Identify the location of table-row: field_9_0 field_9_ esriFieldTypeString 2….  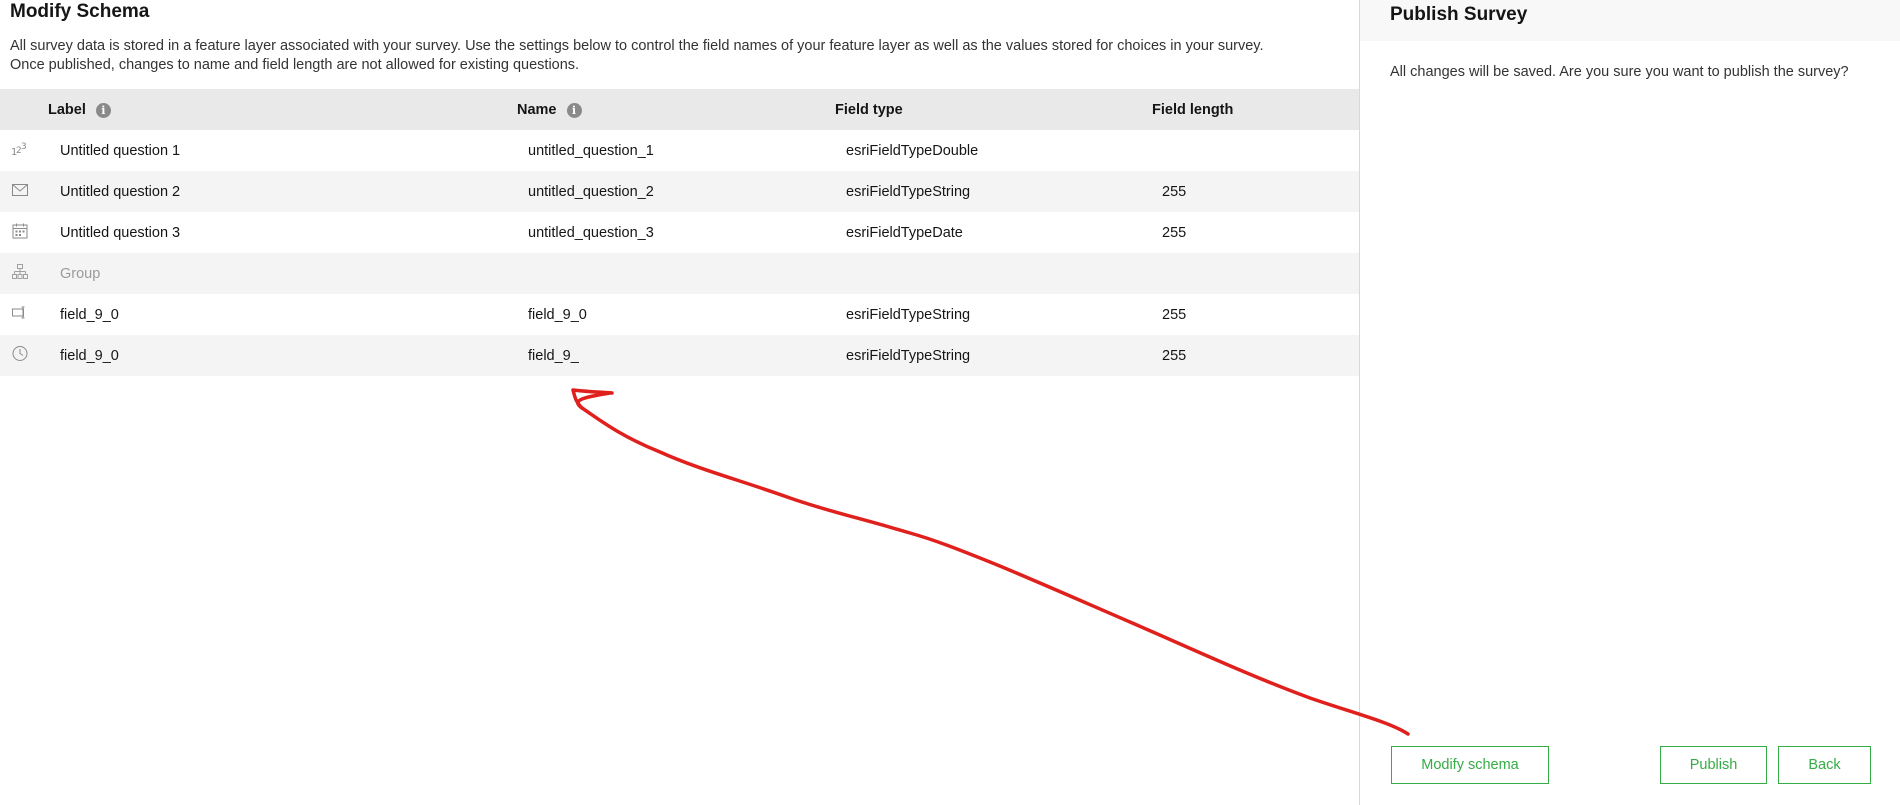
(679, 355).